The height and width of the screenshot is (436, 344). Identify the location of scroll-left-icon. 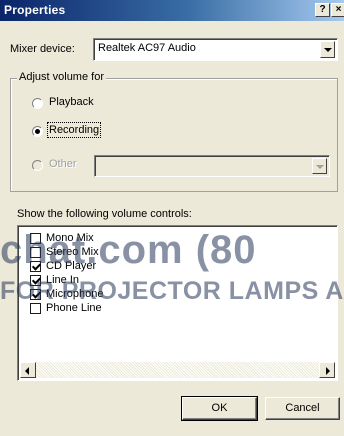
(28, 370).